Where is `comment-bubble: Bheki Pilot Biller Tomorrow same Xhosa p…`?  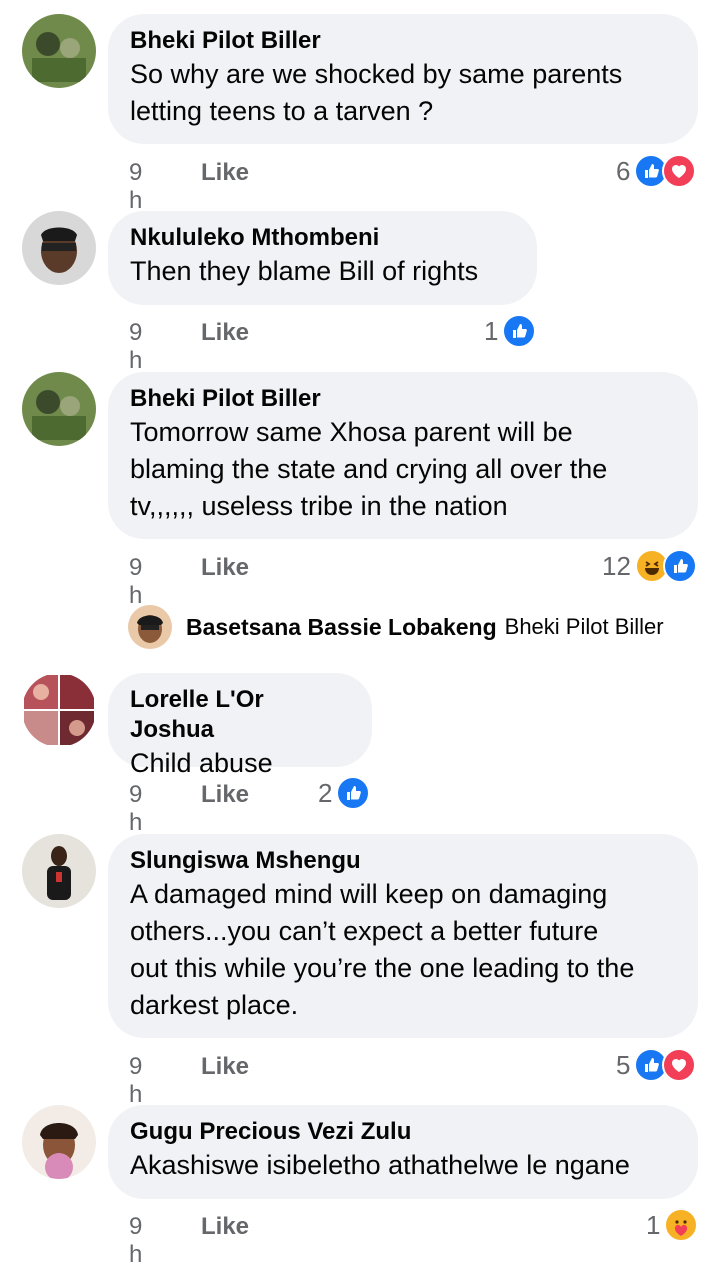 comment-bubble: Bheki Pilot Biller Tomorrow same Xhosa p… is located at coordinates (403, 455).